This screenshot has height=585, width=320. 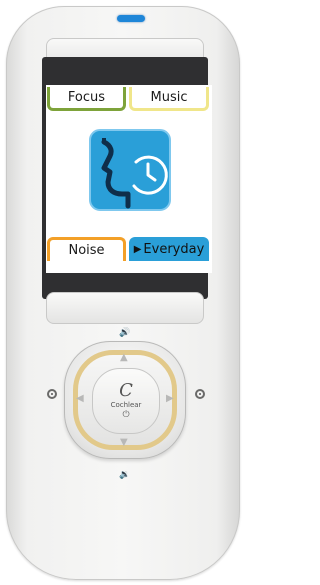 I want to click on mode-everyday-label: Everyday, so click(x=174, y=249).